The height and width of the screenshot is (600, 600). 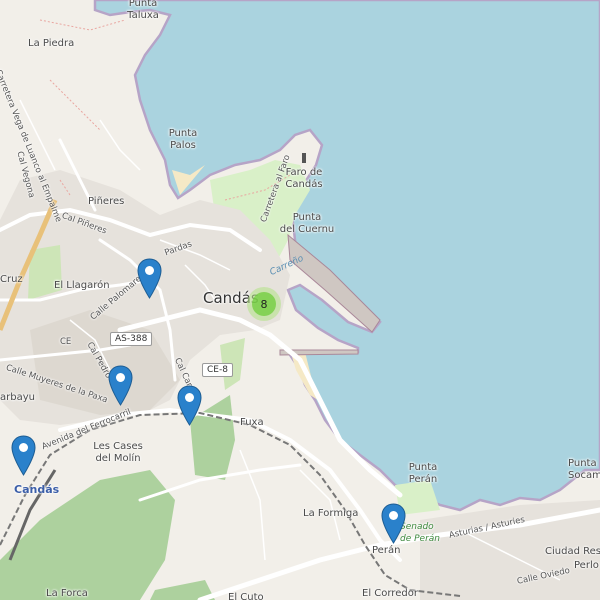 I want to click on place-label-les-cases-del-molin: Les Cases del Molín, so click(x=118, y=452).